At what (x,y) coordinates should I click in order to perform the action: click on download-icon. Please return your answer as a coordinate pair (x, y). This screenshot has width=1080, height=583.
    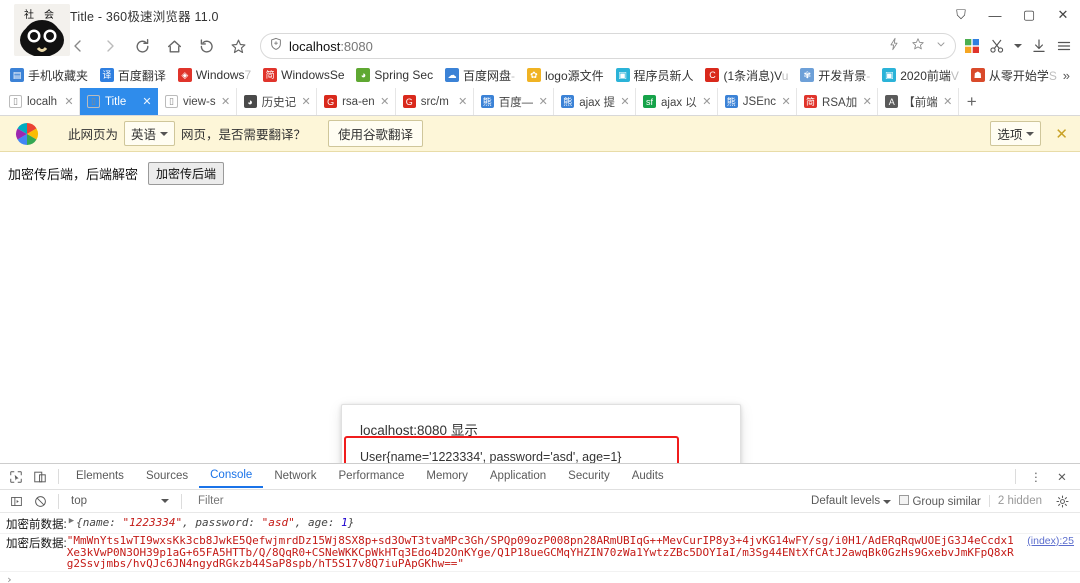
    Looking at the image, I should click on (1039, 46).